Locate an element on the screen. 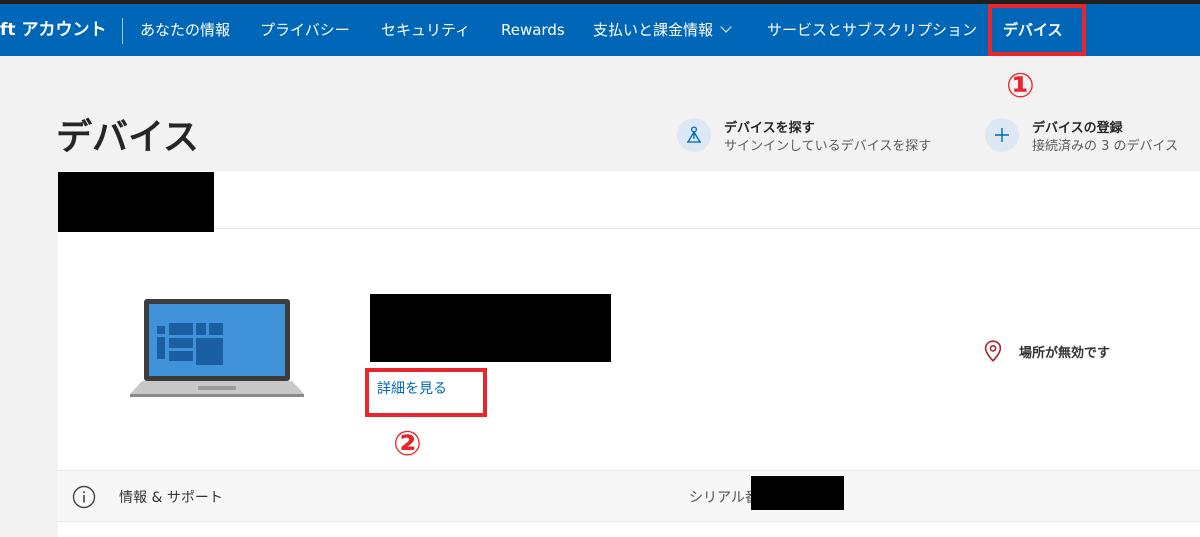 The image size is (1200, 537). find-device-title: デバイスを探す is located at coordinates (769, 128).